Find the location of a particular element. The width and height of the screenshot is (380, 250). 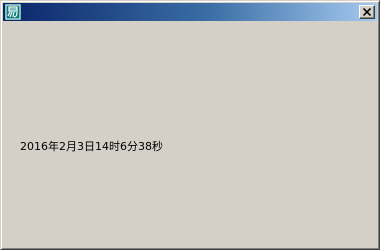

close-icon is located at coordinates (367, 12).